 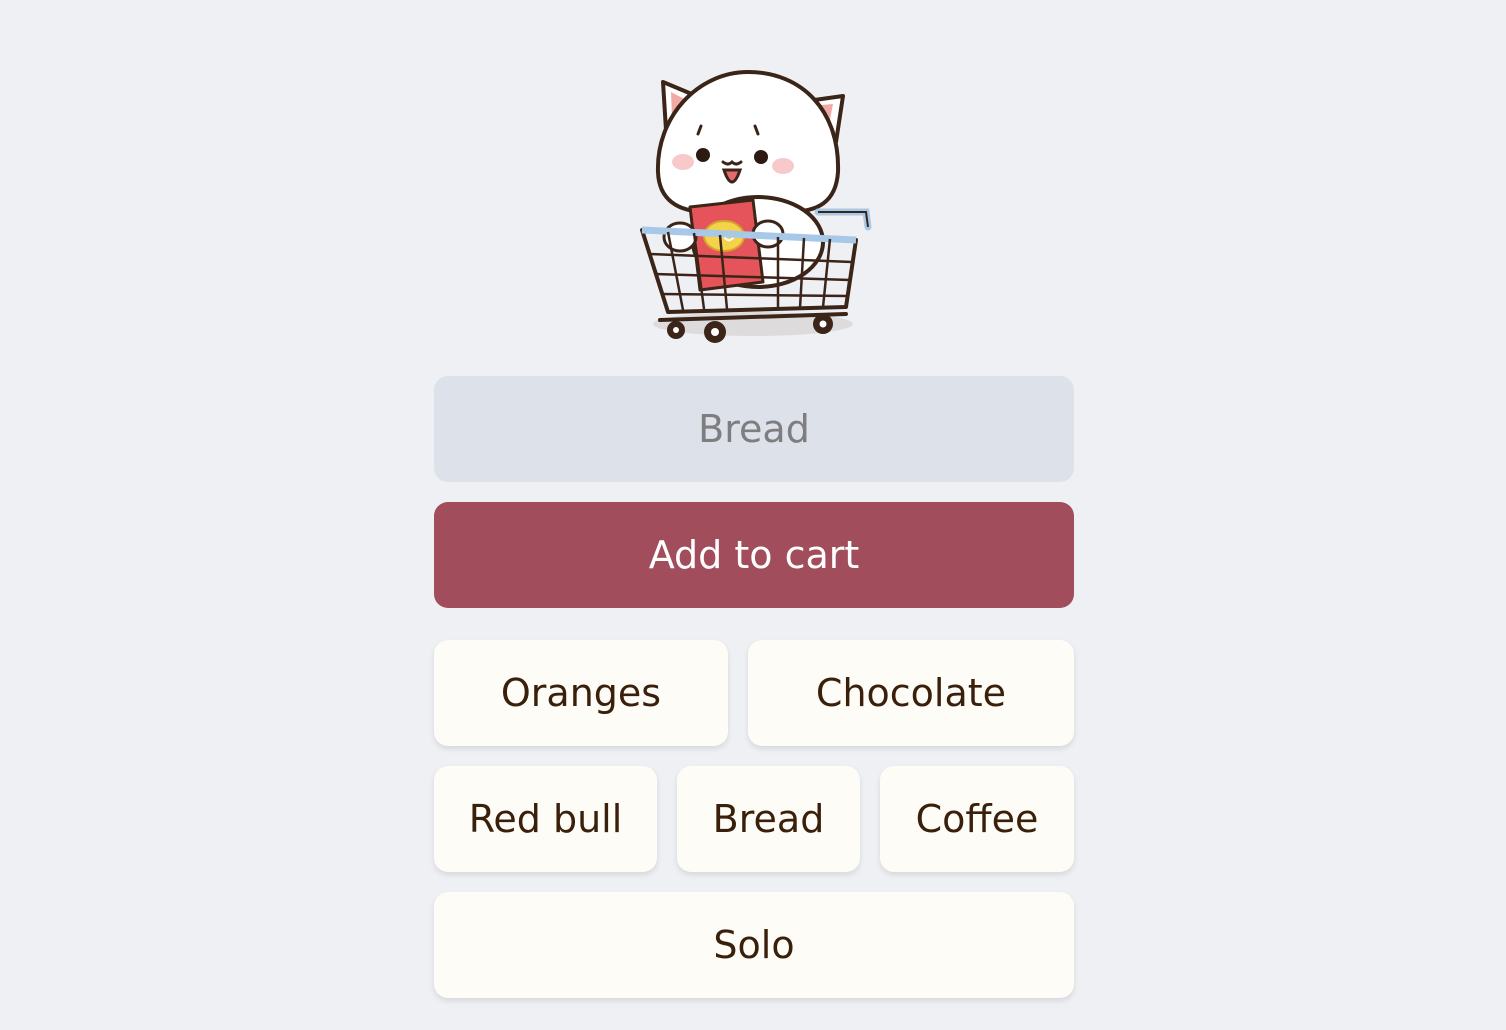 I want to click on add-to-cart-button: Add to cart, so click(x=754, y=555).